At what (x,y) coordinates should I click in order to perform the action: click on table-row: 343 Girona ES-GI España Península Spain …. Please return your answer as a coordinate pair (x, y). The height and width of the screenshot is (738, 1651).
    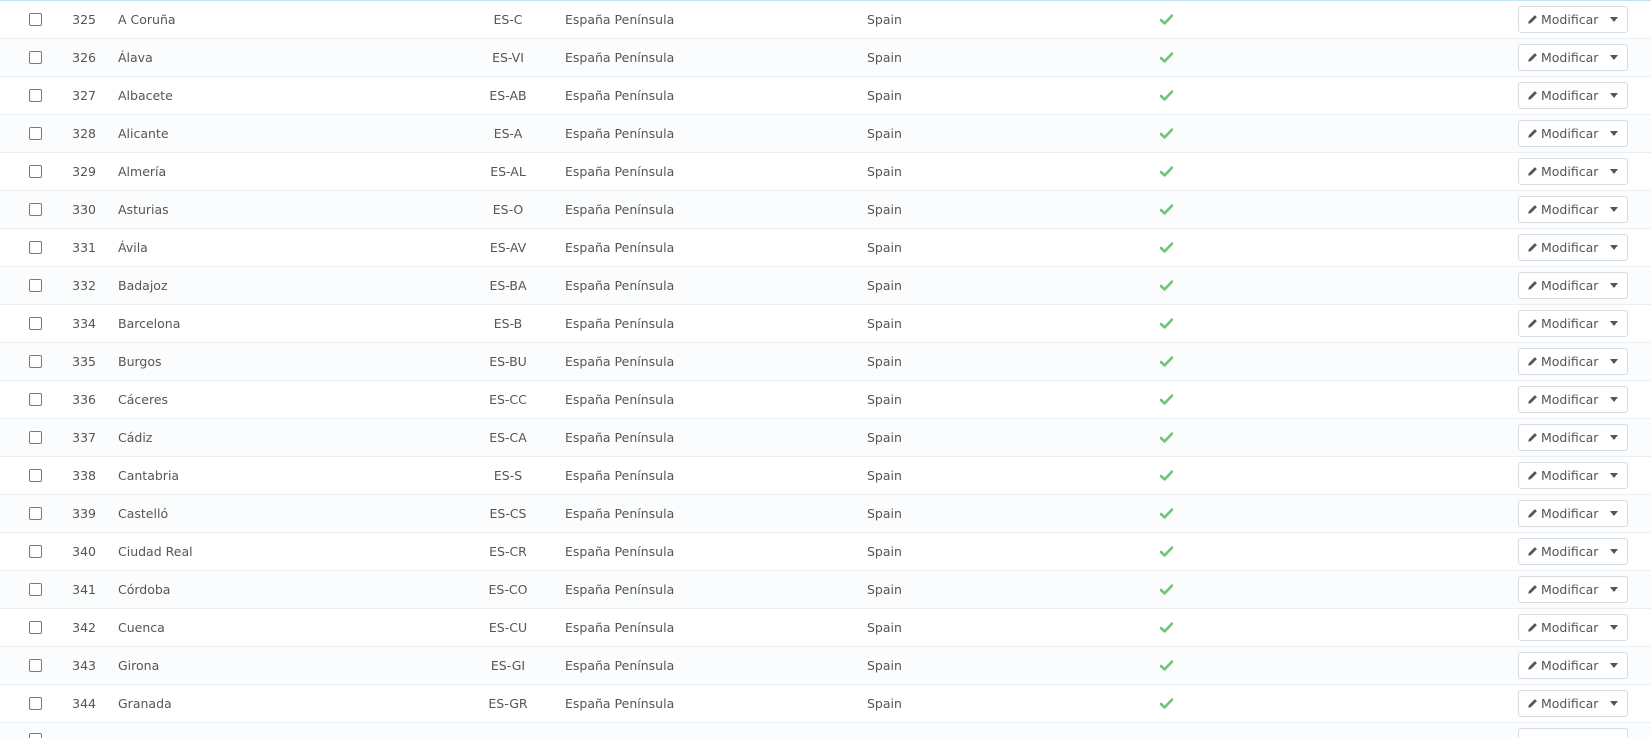
    Looking at the image, I should click on (825, 666).